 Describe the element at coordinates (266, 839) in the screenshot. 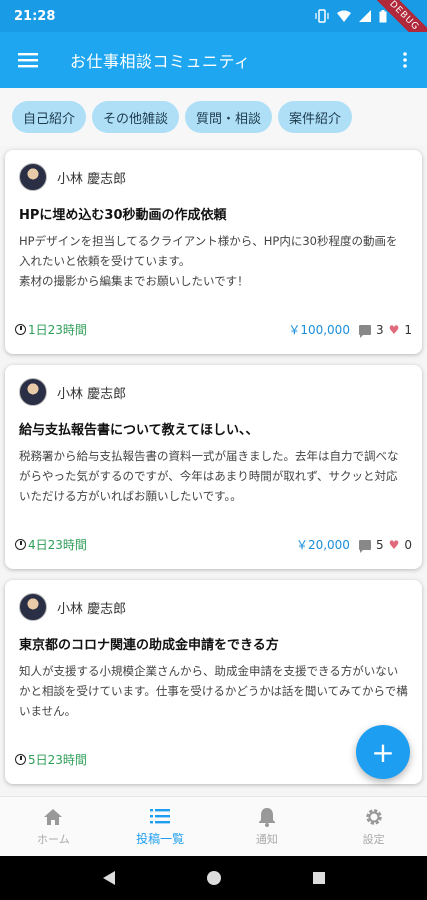

I see `nav-label: 通知` at that location.